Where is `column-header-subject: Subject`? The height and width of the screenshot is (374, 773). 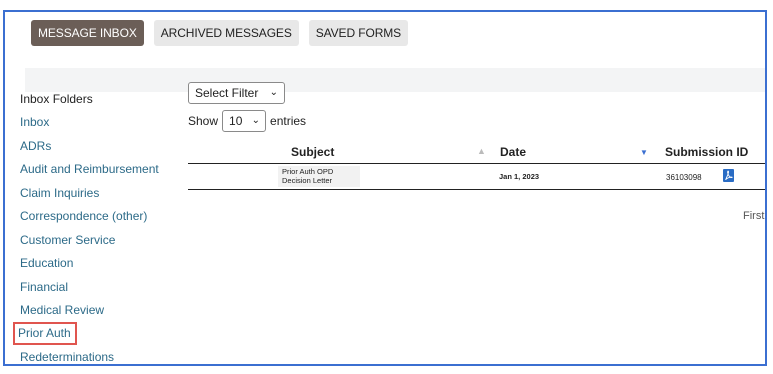
column-header-subject: Subject is located at coordinates (312, 152).